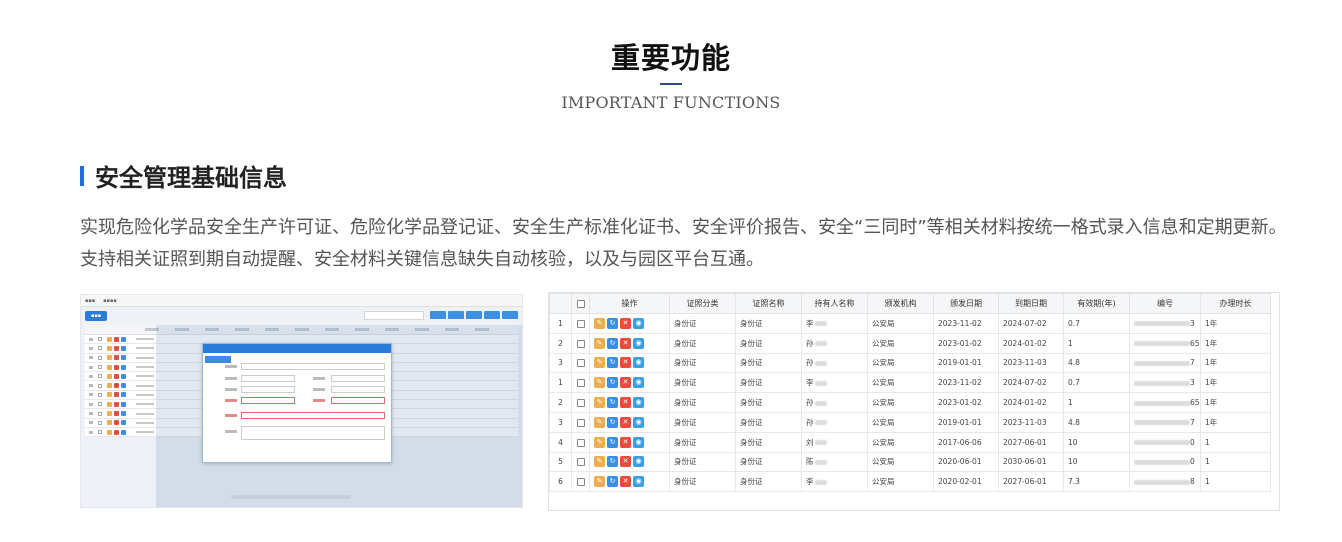  What do you see at coordinates (1235, 383) in the screenshot?
I see `cell-duration: 1年` at bounding box center [1235, 383].